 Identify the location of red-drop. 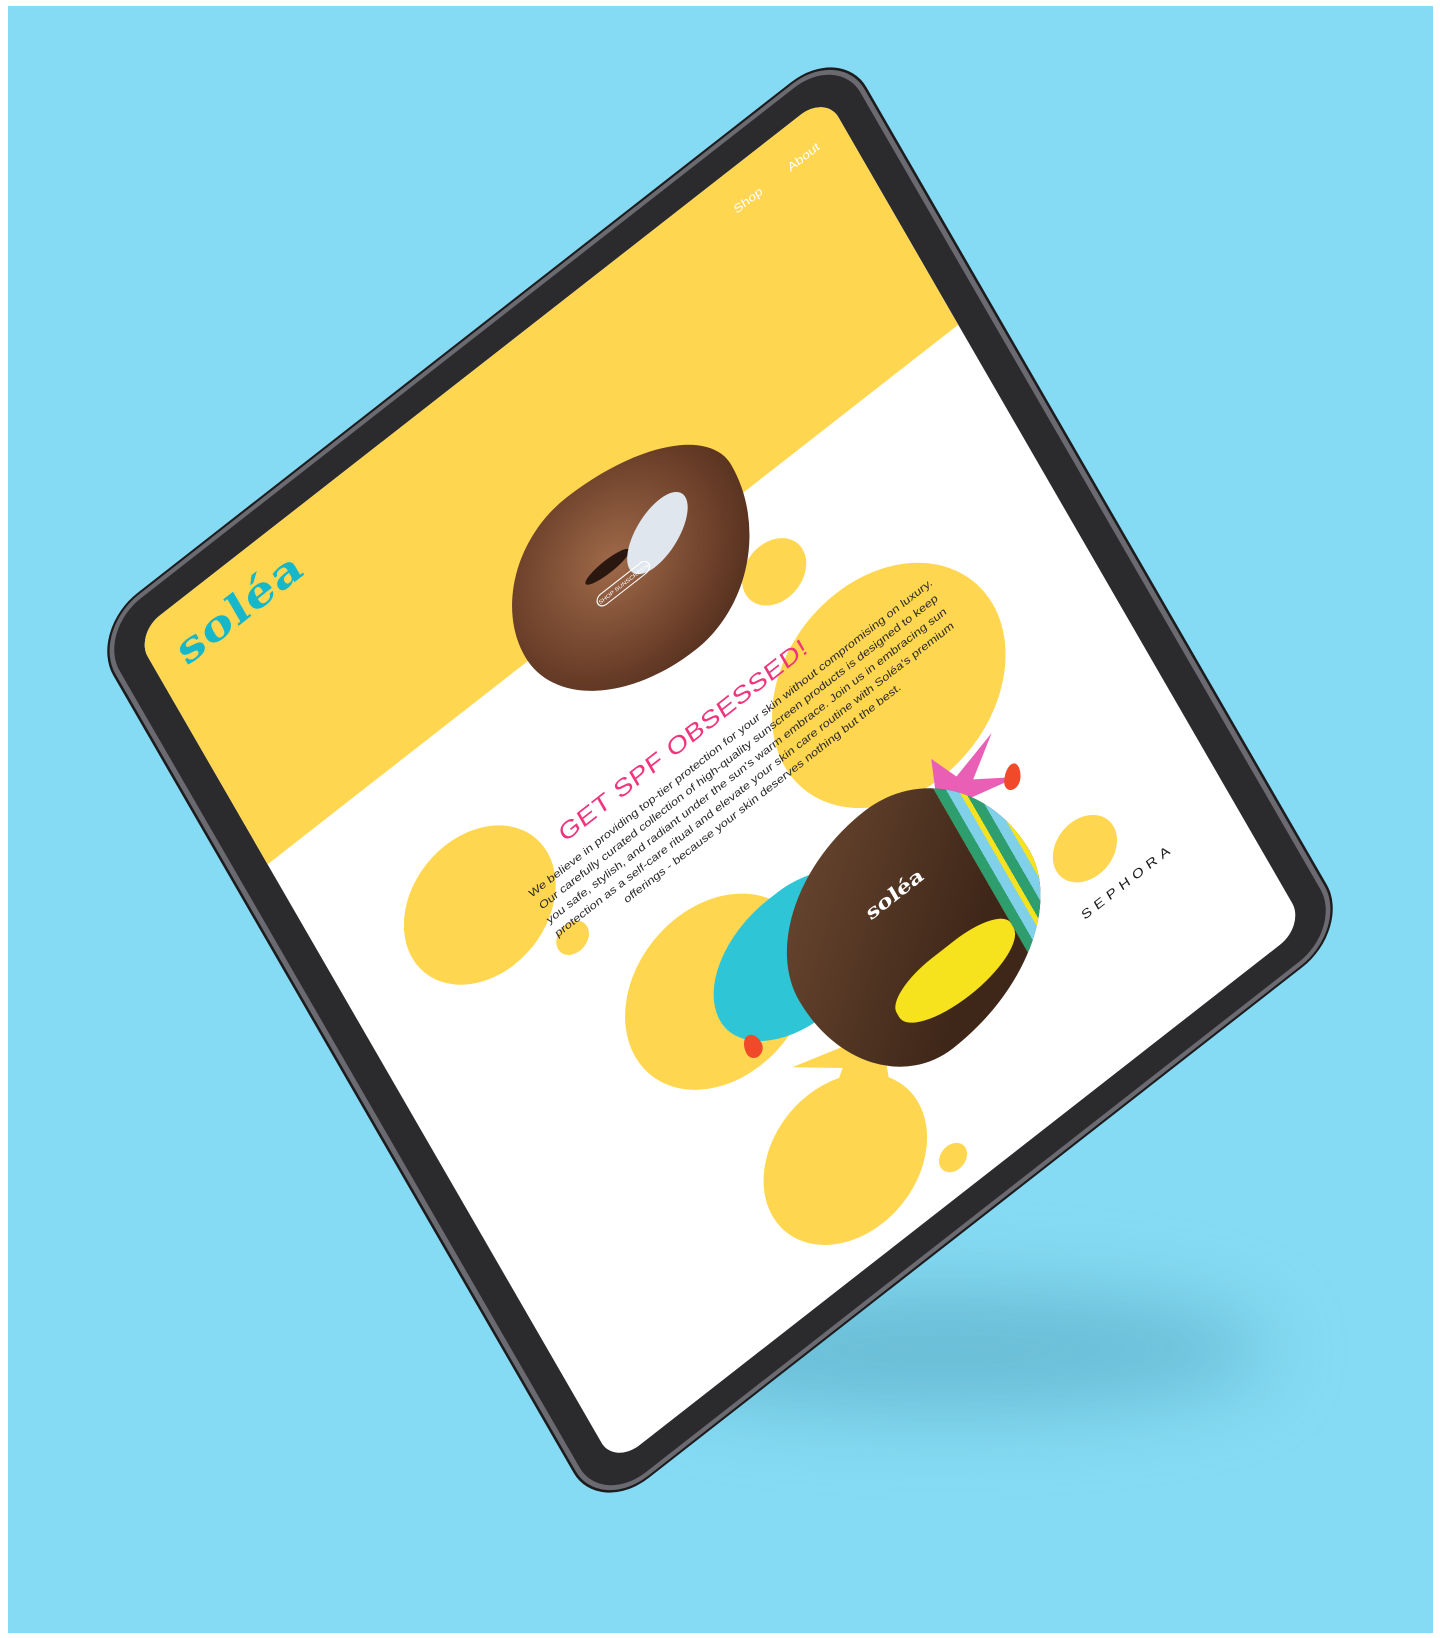
(1012, 776).